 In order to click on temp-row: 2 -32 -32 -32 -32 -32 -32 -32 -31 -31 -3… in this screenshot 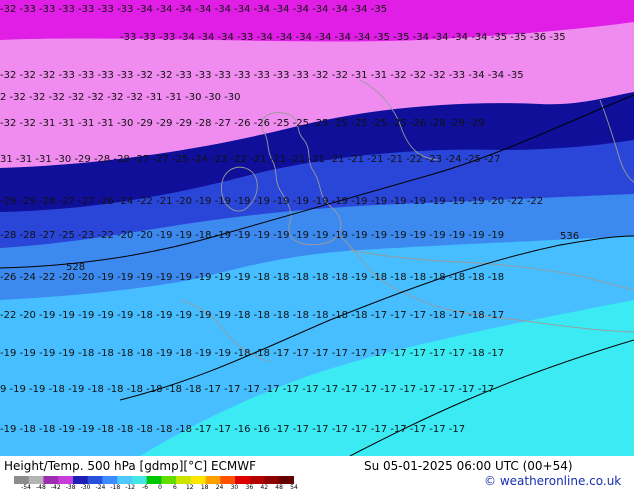, I will do `click(120, 97)`.